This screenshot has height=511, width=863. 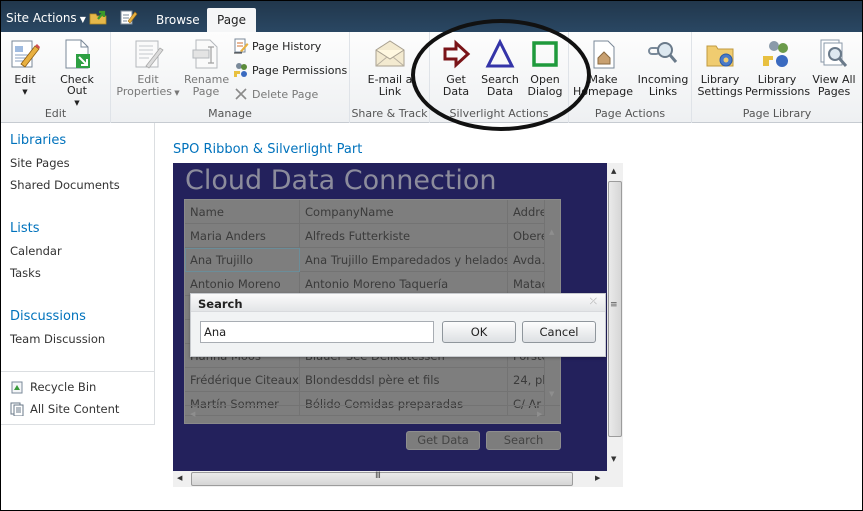 What do you see at coordinates (65, 185) in the screenshot?
I see `nav-item-shared-documents: Shared Documents` at bounding box center [65, 185].